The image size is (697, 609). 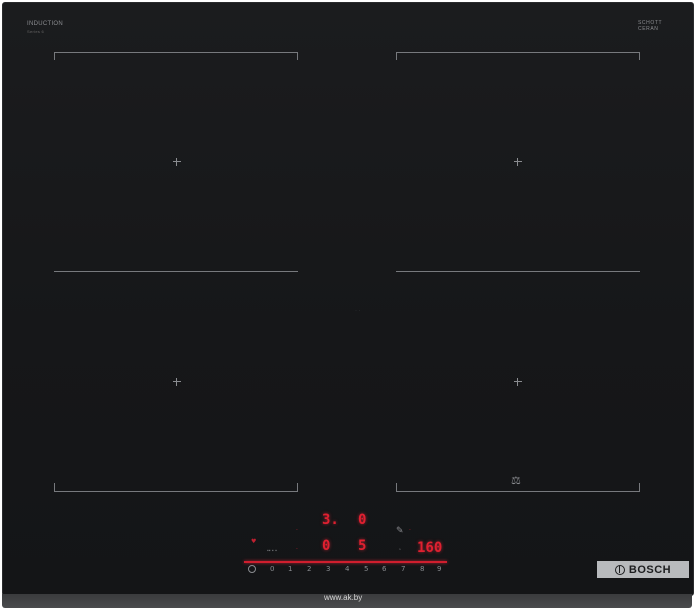 What do you see at coordinates (176, 491) in the screenshot?
I see `zone-bottom-left-bottom-edge` at bounding box center [176, 491].